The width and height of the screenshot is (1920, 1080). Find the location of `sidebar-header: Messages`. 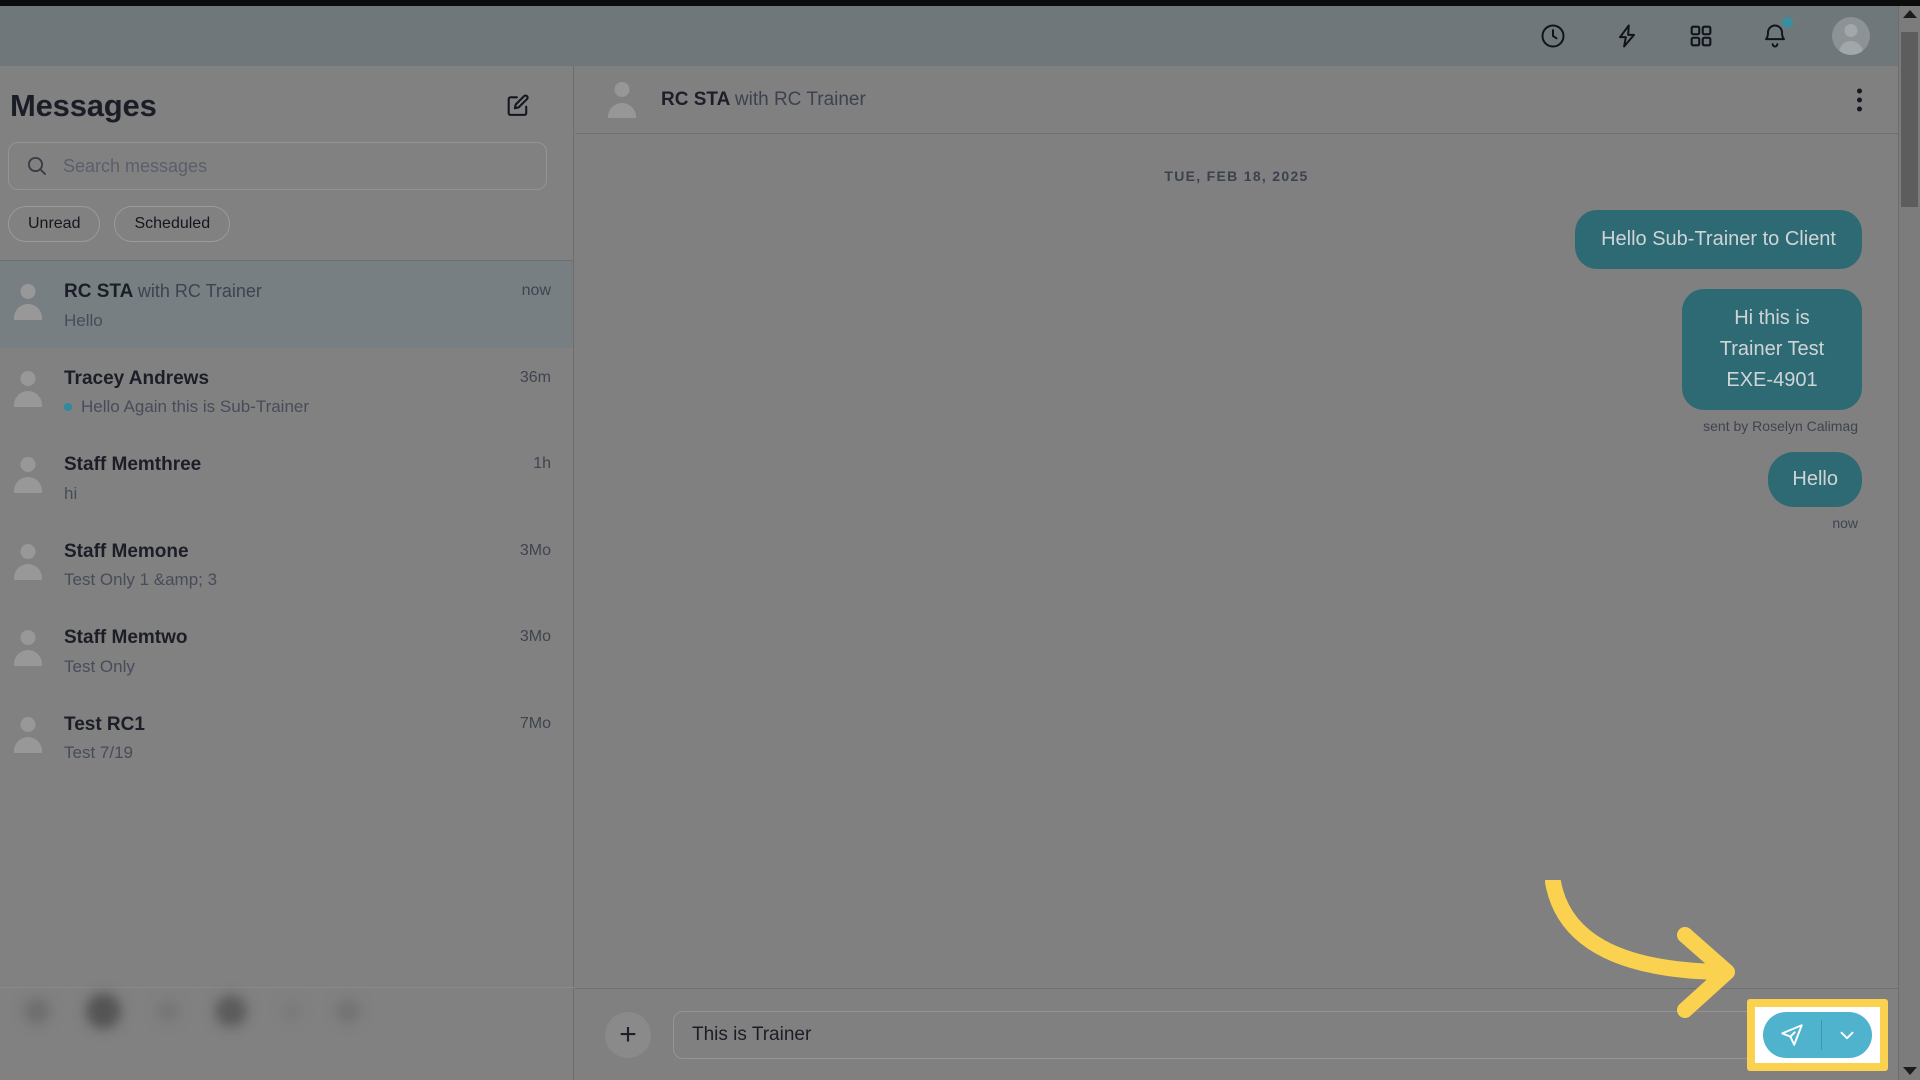

sidebar-header: Messages is located at coordinates (286, 100).